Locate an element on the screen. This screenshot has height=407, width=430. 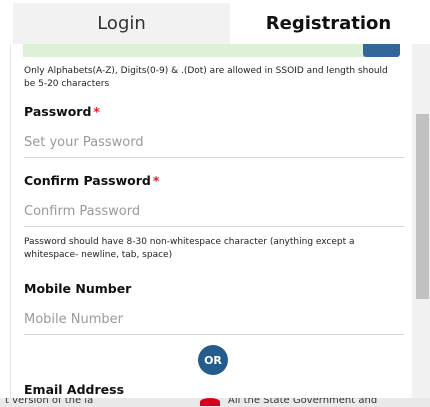
new-badge-icon is located at coordinates (210, 402).